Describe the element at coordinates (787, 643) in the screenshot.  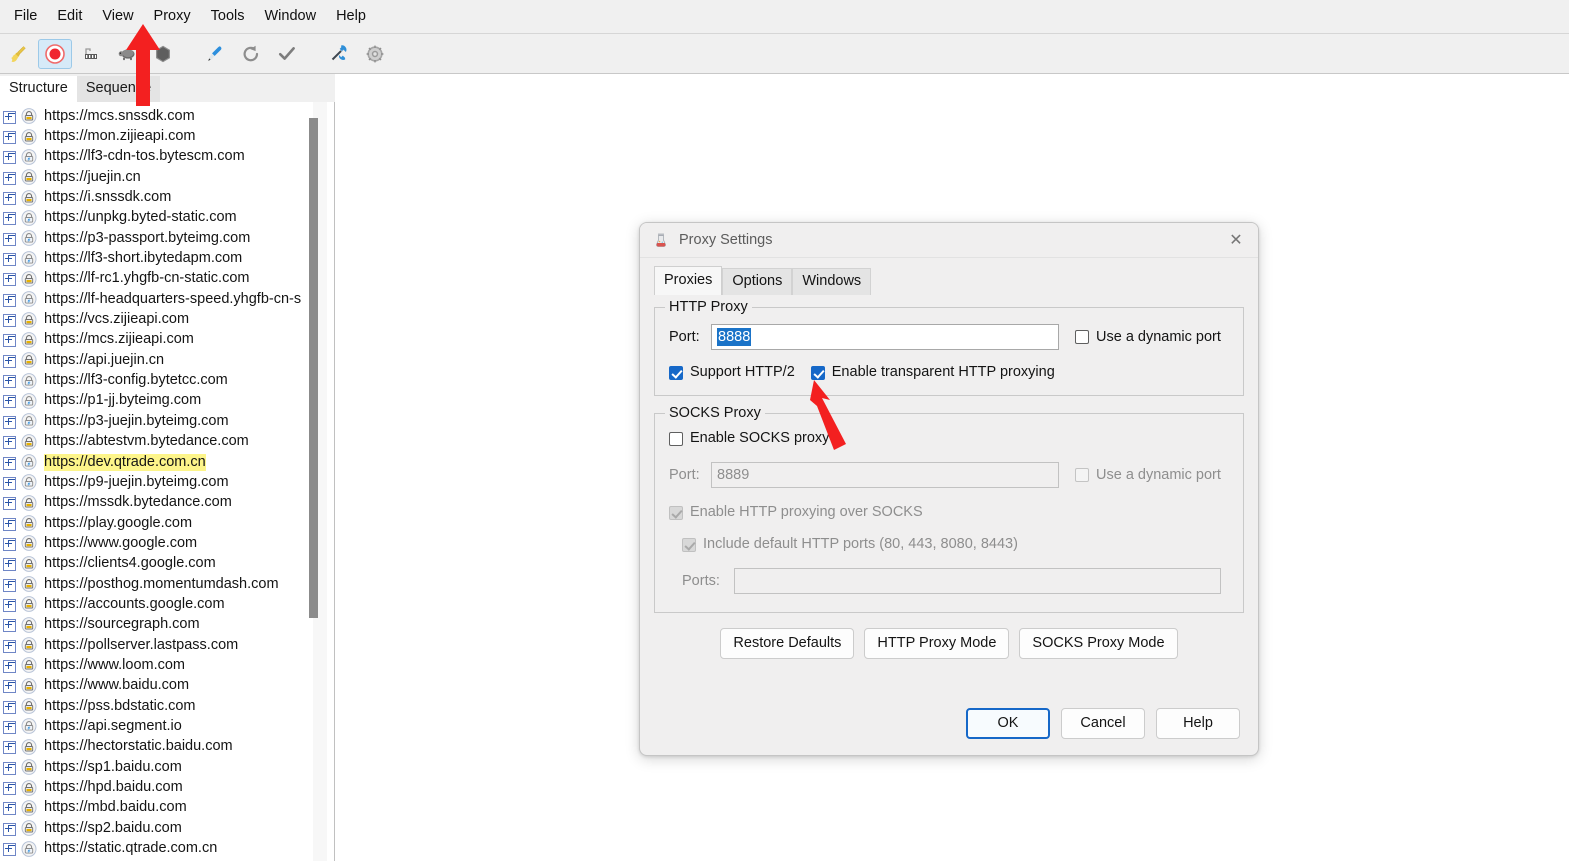
I see `restore-defaults-button: Restore Defaults` at that location.